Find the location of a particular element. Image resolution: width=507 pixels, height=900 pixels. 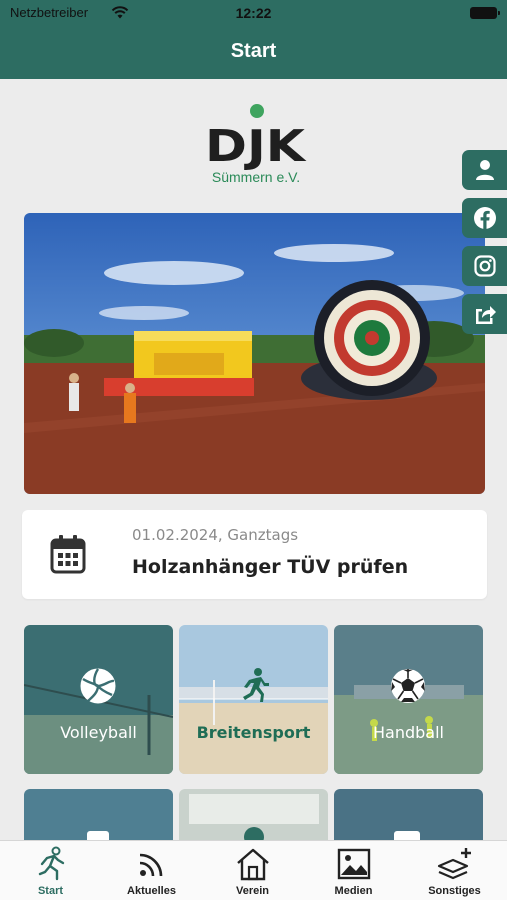

facebook-icon is located at coordinates (484, 218).